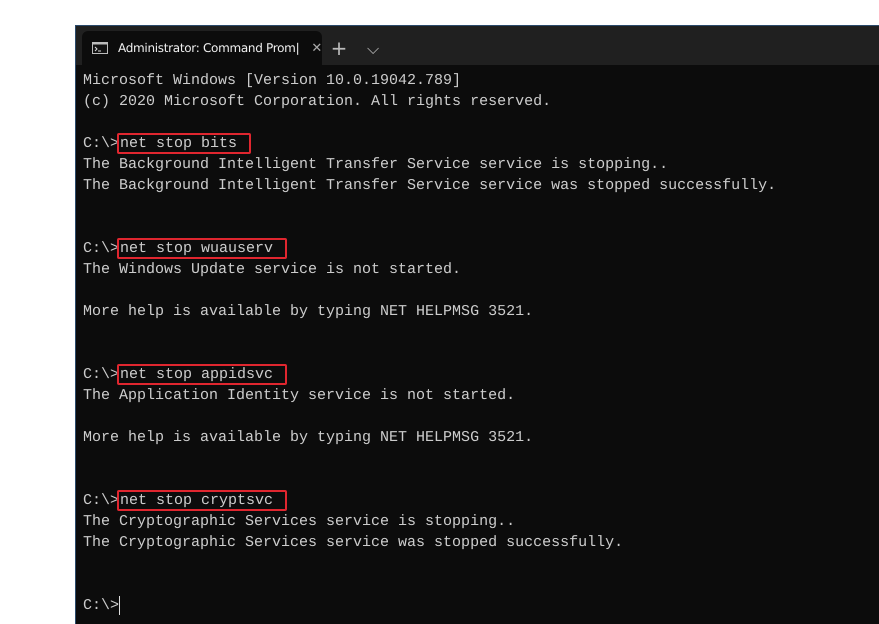 The width and height of the screenshot is (879, 624). Describe the element at coordinates (339, 48) in the screenshot. I see `new-tab-button: +` at that location.